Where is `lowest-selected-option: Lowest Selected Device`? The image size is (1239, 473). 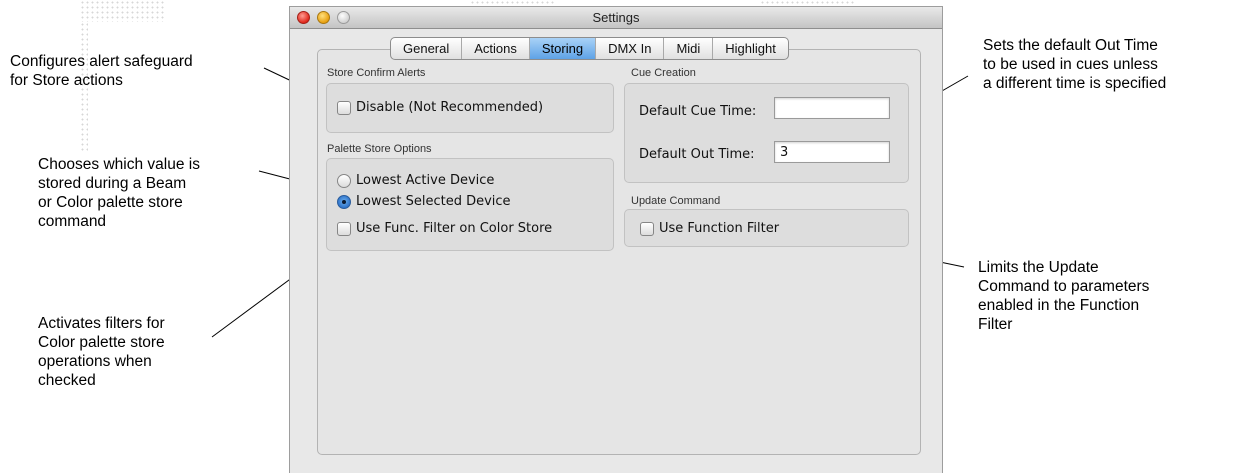
lowest-selected-option: Lowest Selected Device is located at coordinates (424, 201).